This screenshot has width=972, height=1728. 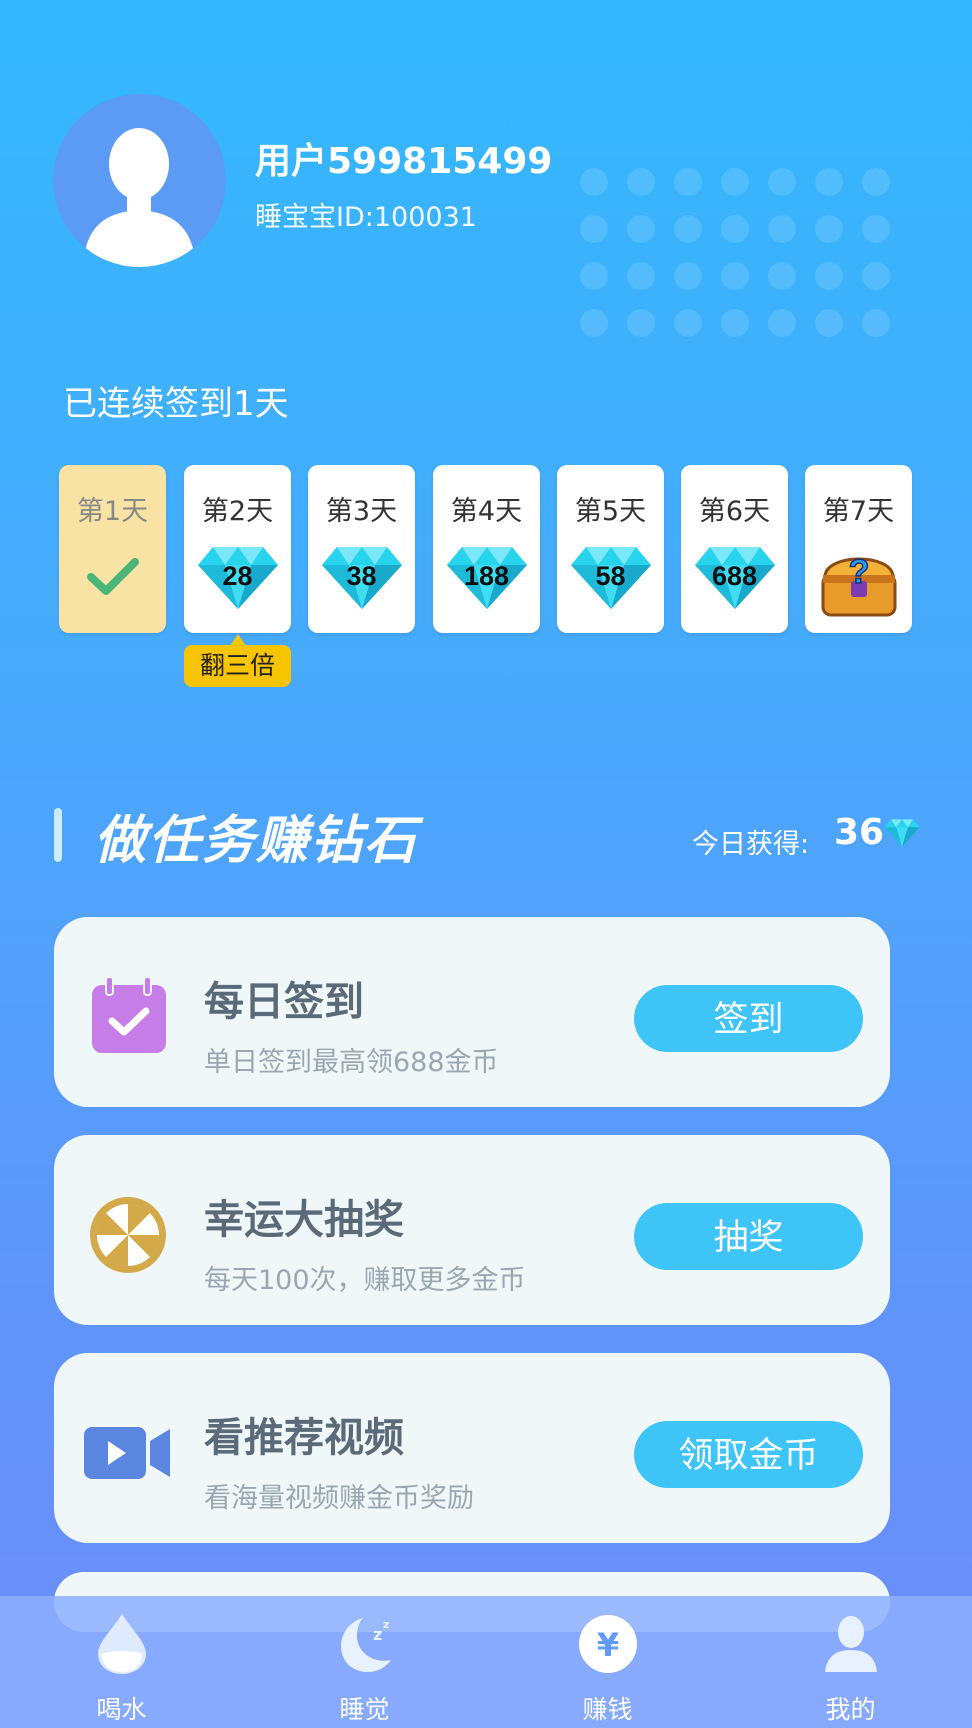 What do you see at coordinates (139, 197) in the screenshot?
I see `user-silhouette-icon` at bounding box center [139, 197].